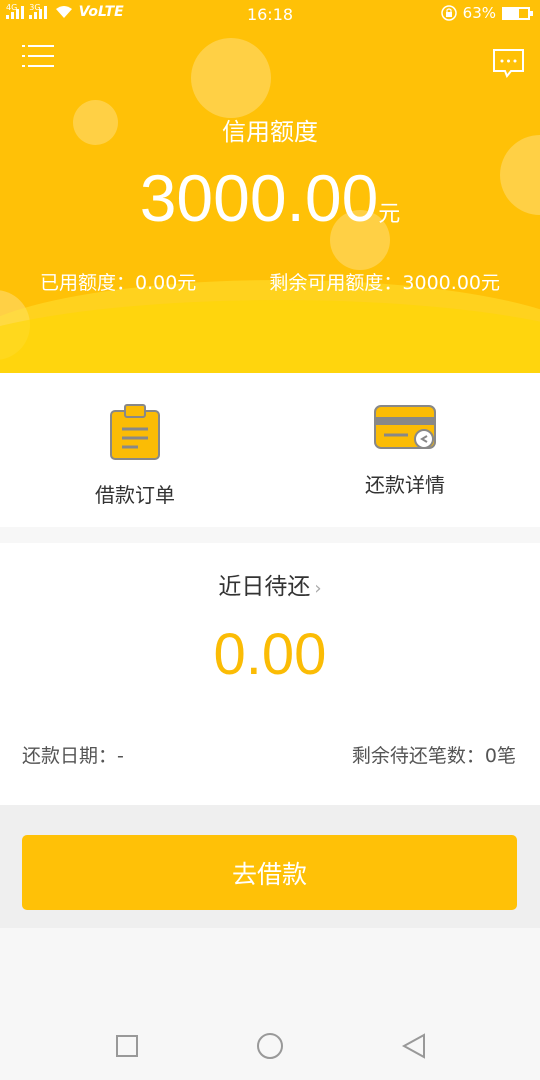  What do you see at coordinates (517, 13) in the screenshot?
I see `battery-icon` at bounding box center [517, 13].